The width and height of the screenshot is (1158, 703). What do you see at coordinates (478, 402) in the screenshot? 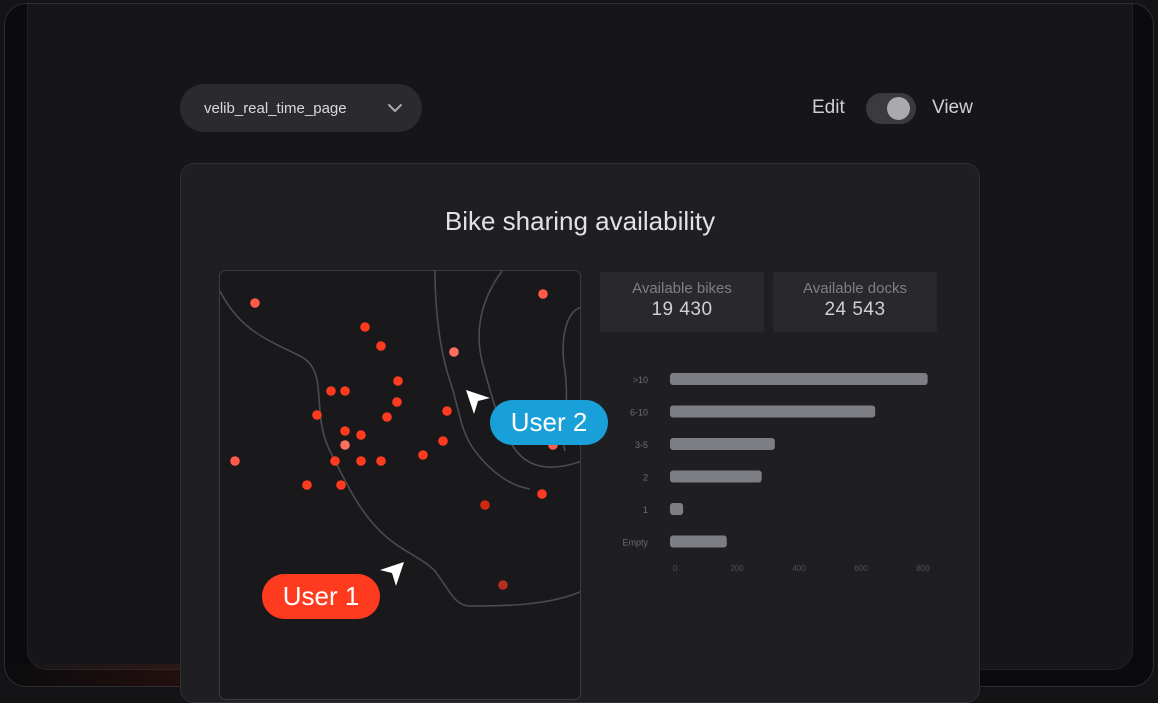
I see `user-2-cursor-icon` at bounding box center [478, 402].